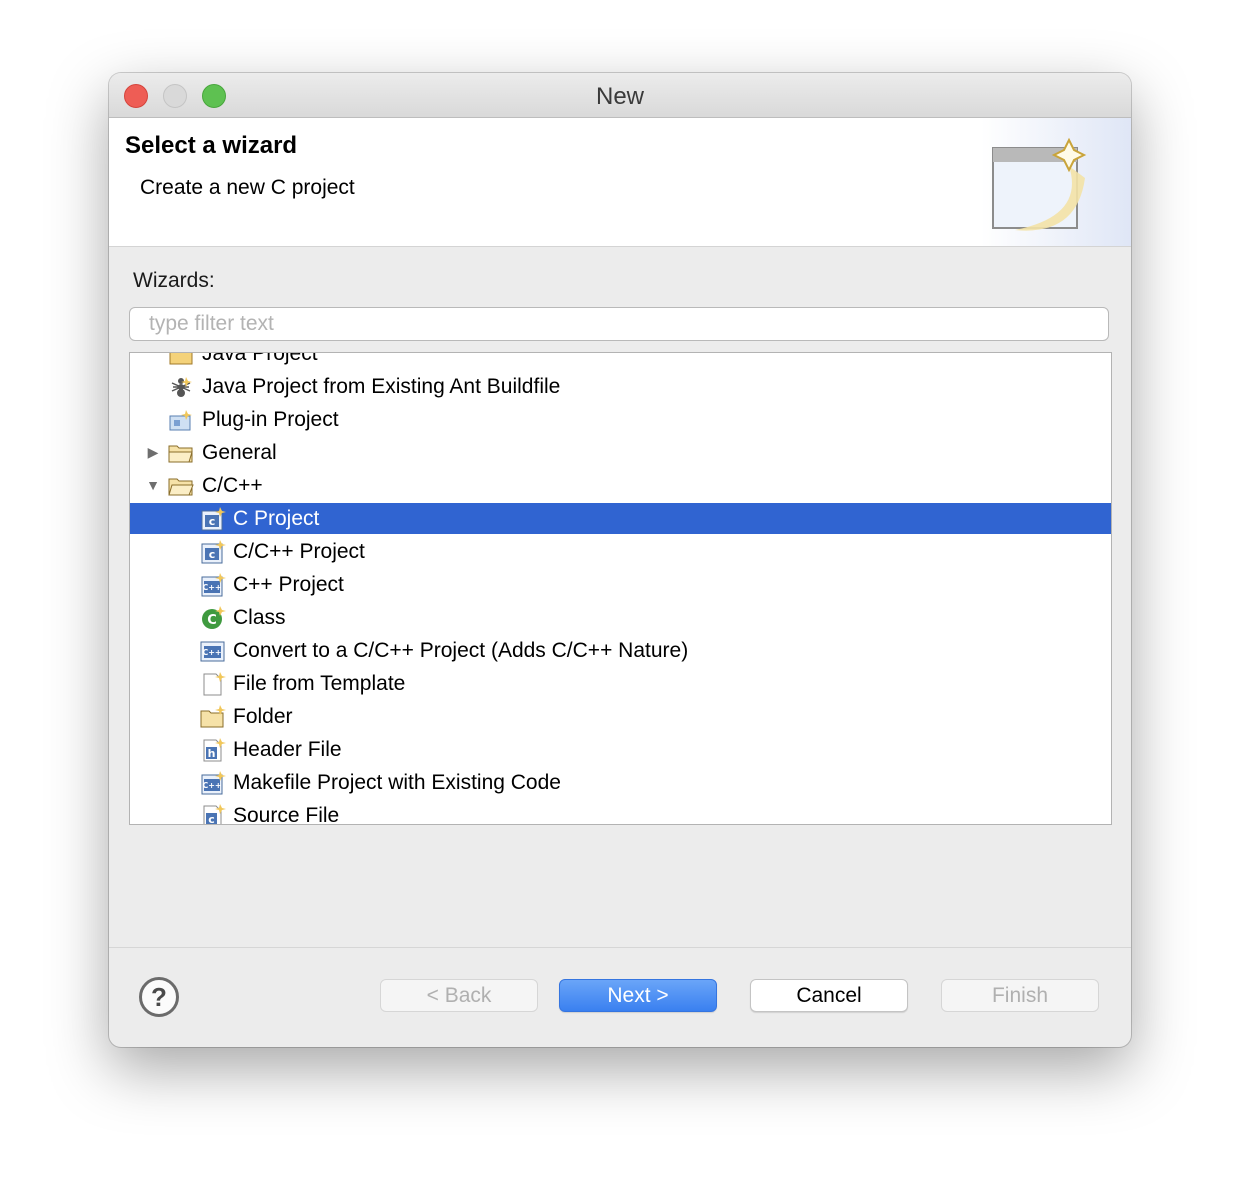 The height and width of the screenshot is (1191, 1240). Describe the element at coordinates (181, 487) in the screenshot. I see `folder-open-icon` at that location.